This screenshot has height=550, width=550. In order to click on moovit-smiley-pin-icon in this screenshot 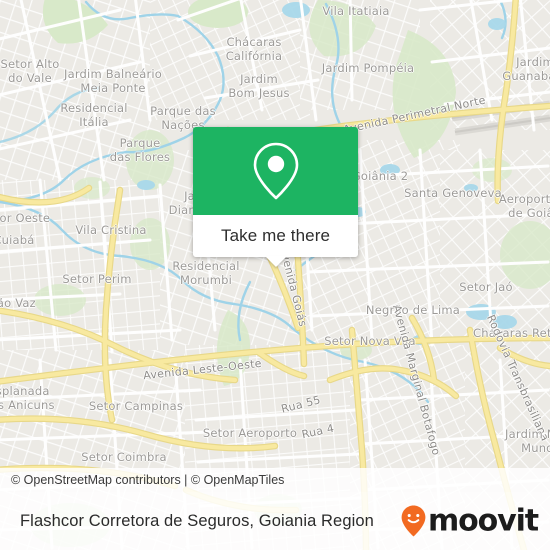, I will do `click(413, 521)`.